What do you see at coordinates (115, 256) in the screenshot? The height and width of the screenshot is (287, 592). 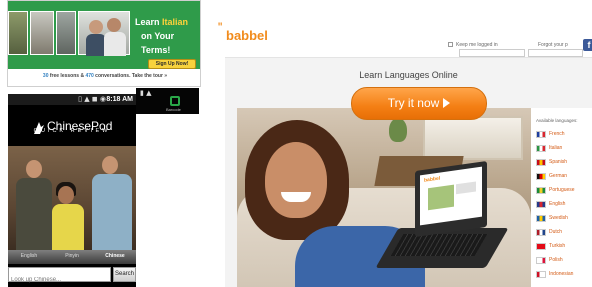 I see `tab-chinese: Chinese` at bounding box center [115, 256].